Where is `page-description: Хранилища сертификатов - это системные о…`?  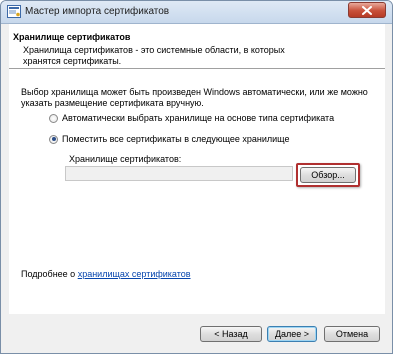
page-description: Хранилища сертификатов - это системные о… is located at coordinates (154, 55).